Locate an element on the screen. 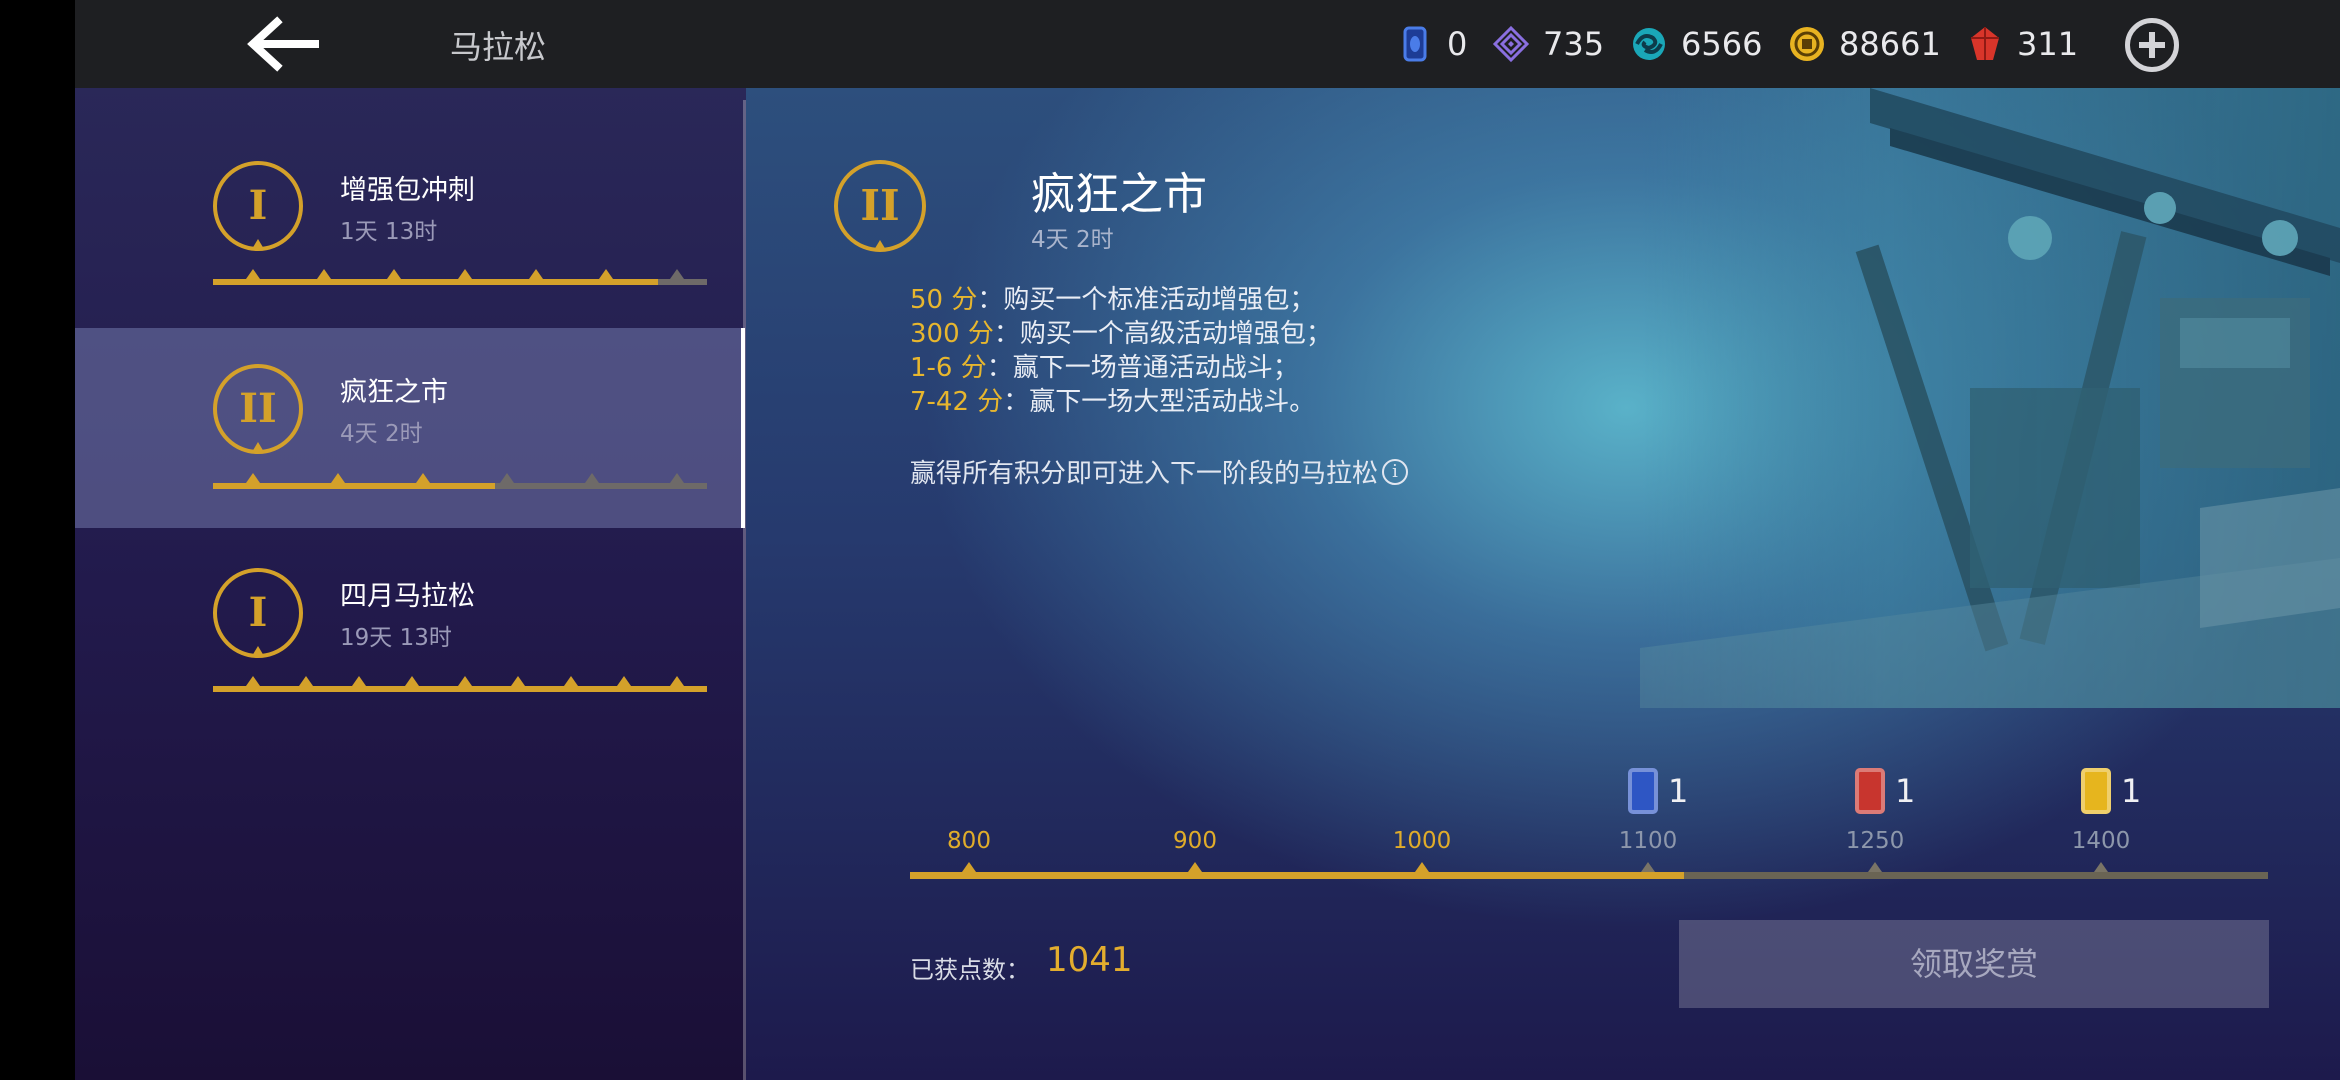  milestone-value-label: 1250 is located at coordinates (1875, 841).